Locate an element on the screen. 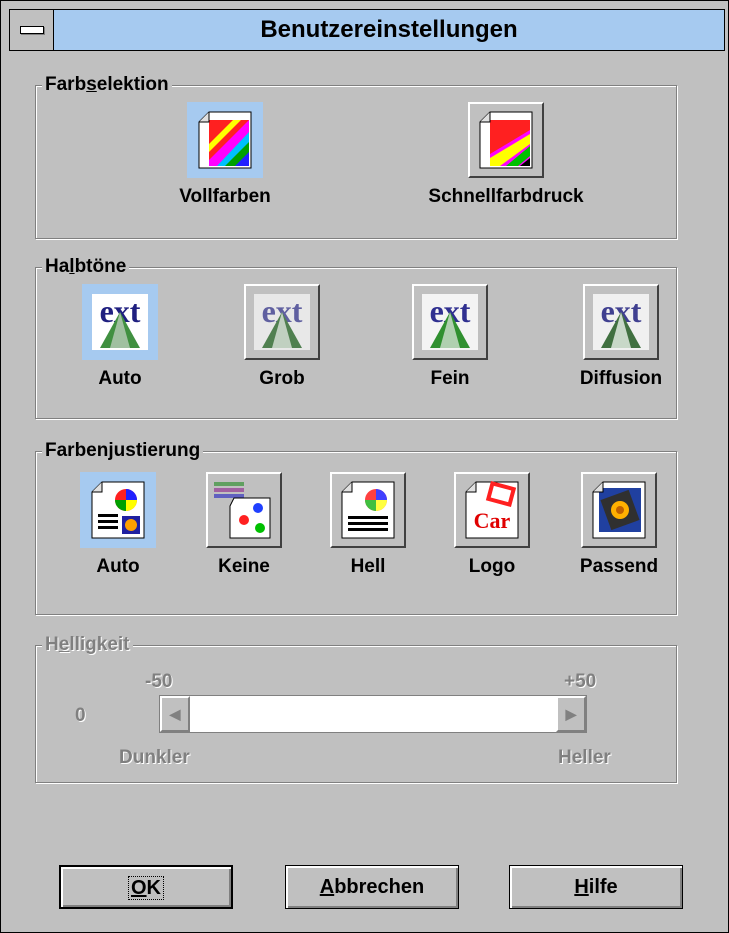 This screenshot has width=729, height=933. adjust-option-logo: Car Logo is located at coordinates (492, 525).